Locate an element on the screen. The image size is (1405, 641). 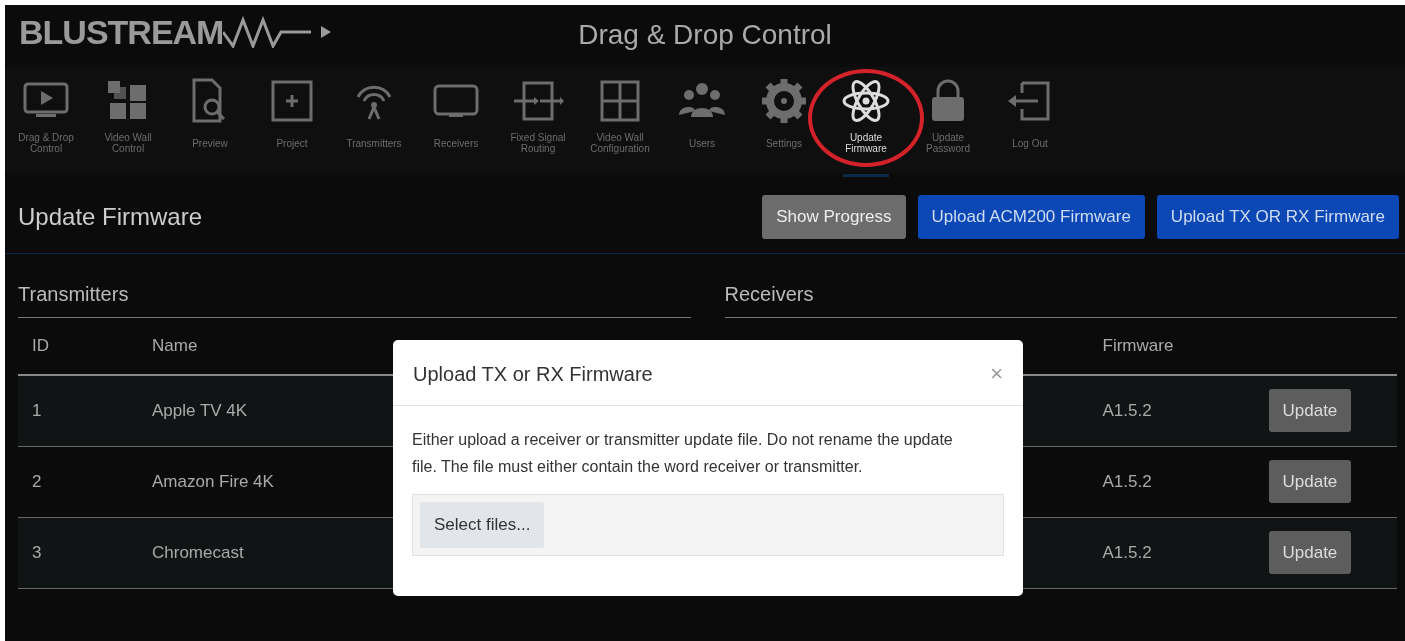
table-cell: 2 is located at coordinates (37, 481).